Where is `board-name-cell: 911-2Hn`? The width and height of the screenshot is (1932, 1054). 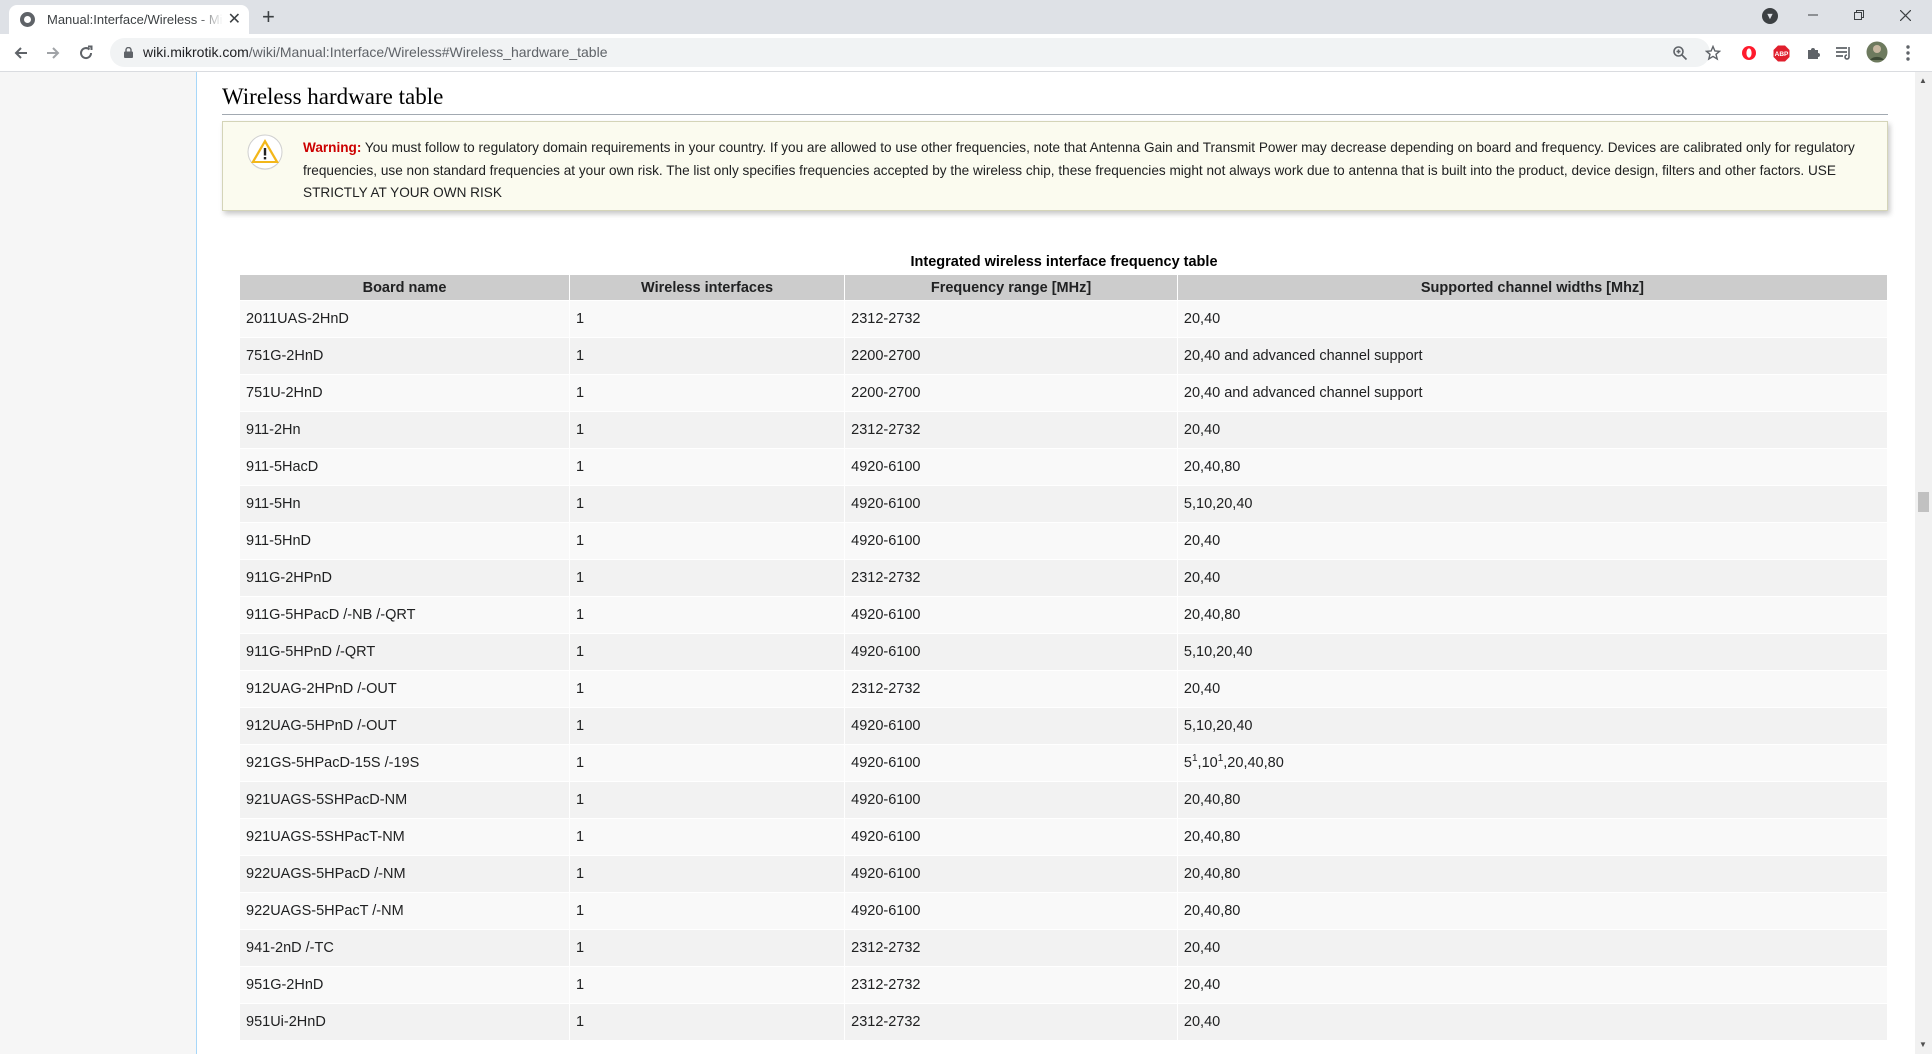 board-name-cell: 911-2Hn is located at coordinates (405, 430).